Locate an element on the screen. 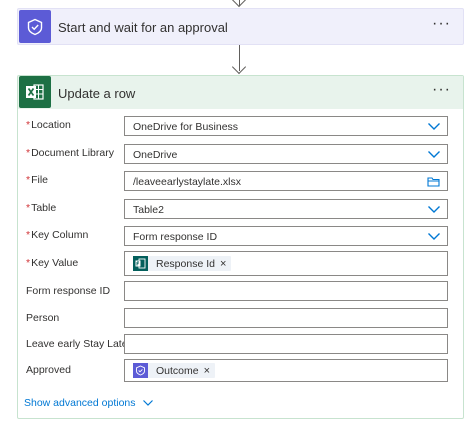 The height and width of the screenshot is (434, 474). approved-field: Outcome × is located at coordinates (286, 370).